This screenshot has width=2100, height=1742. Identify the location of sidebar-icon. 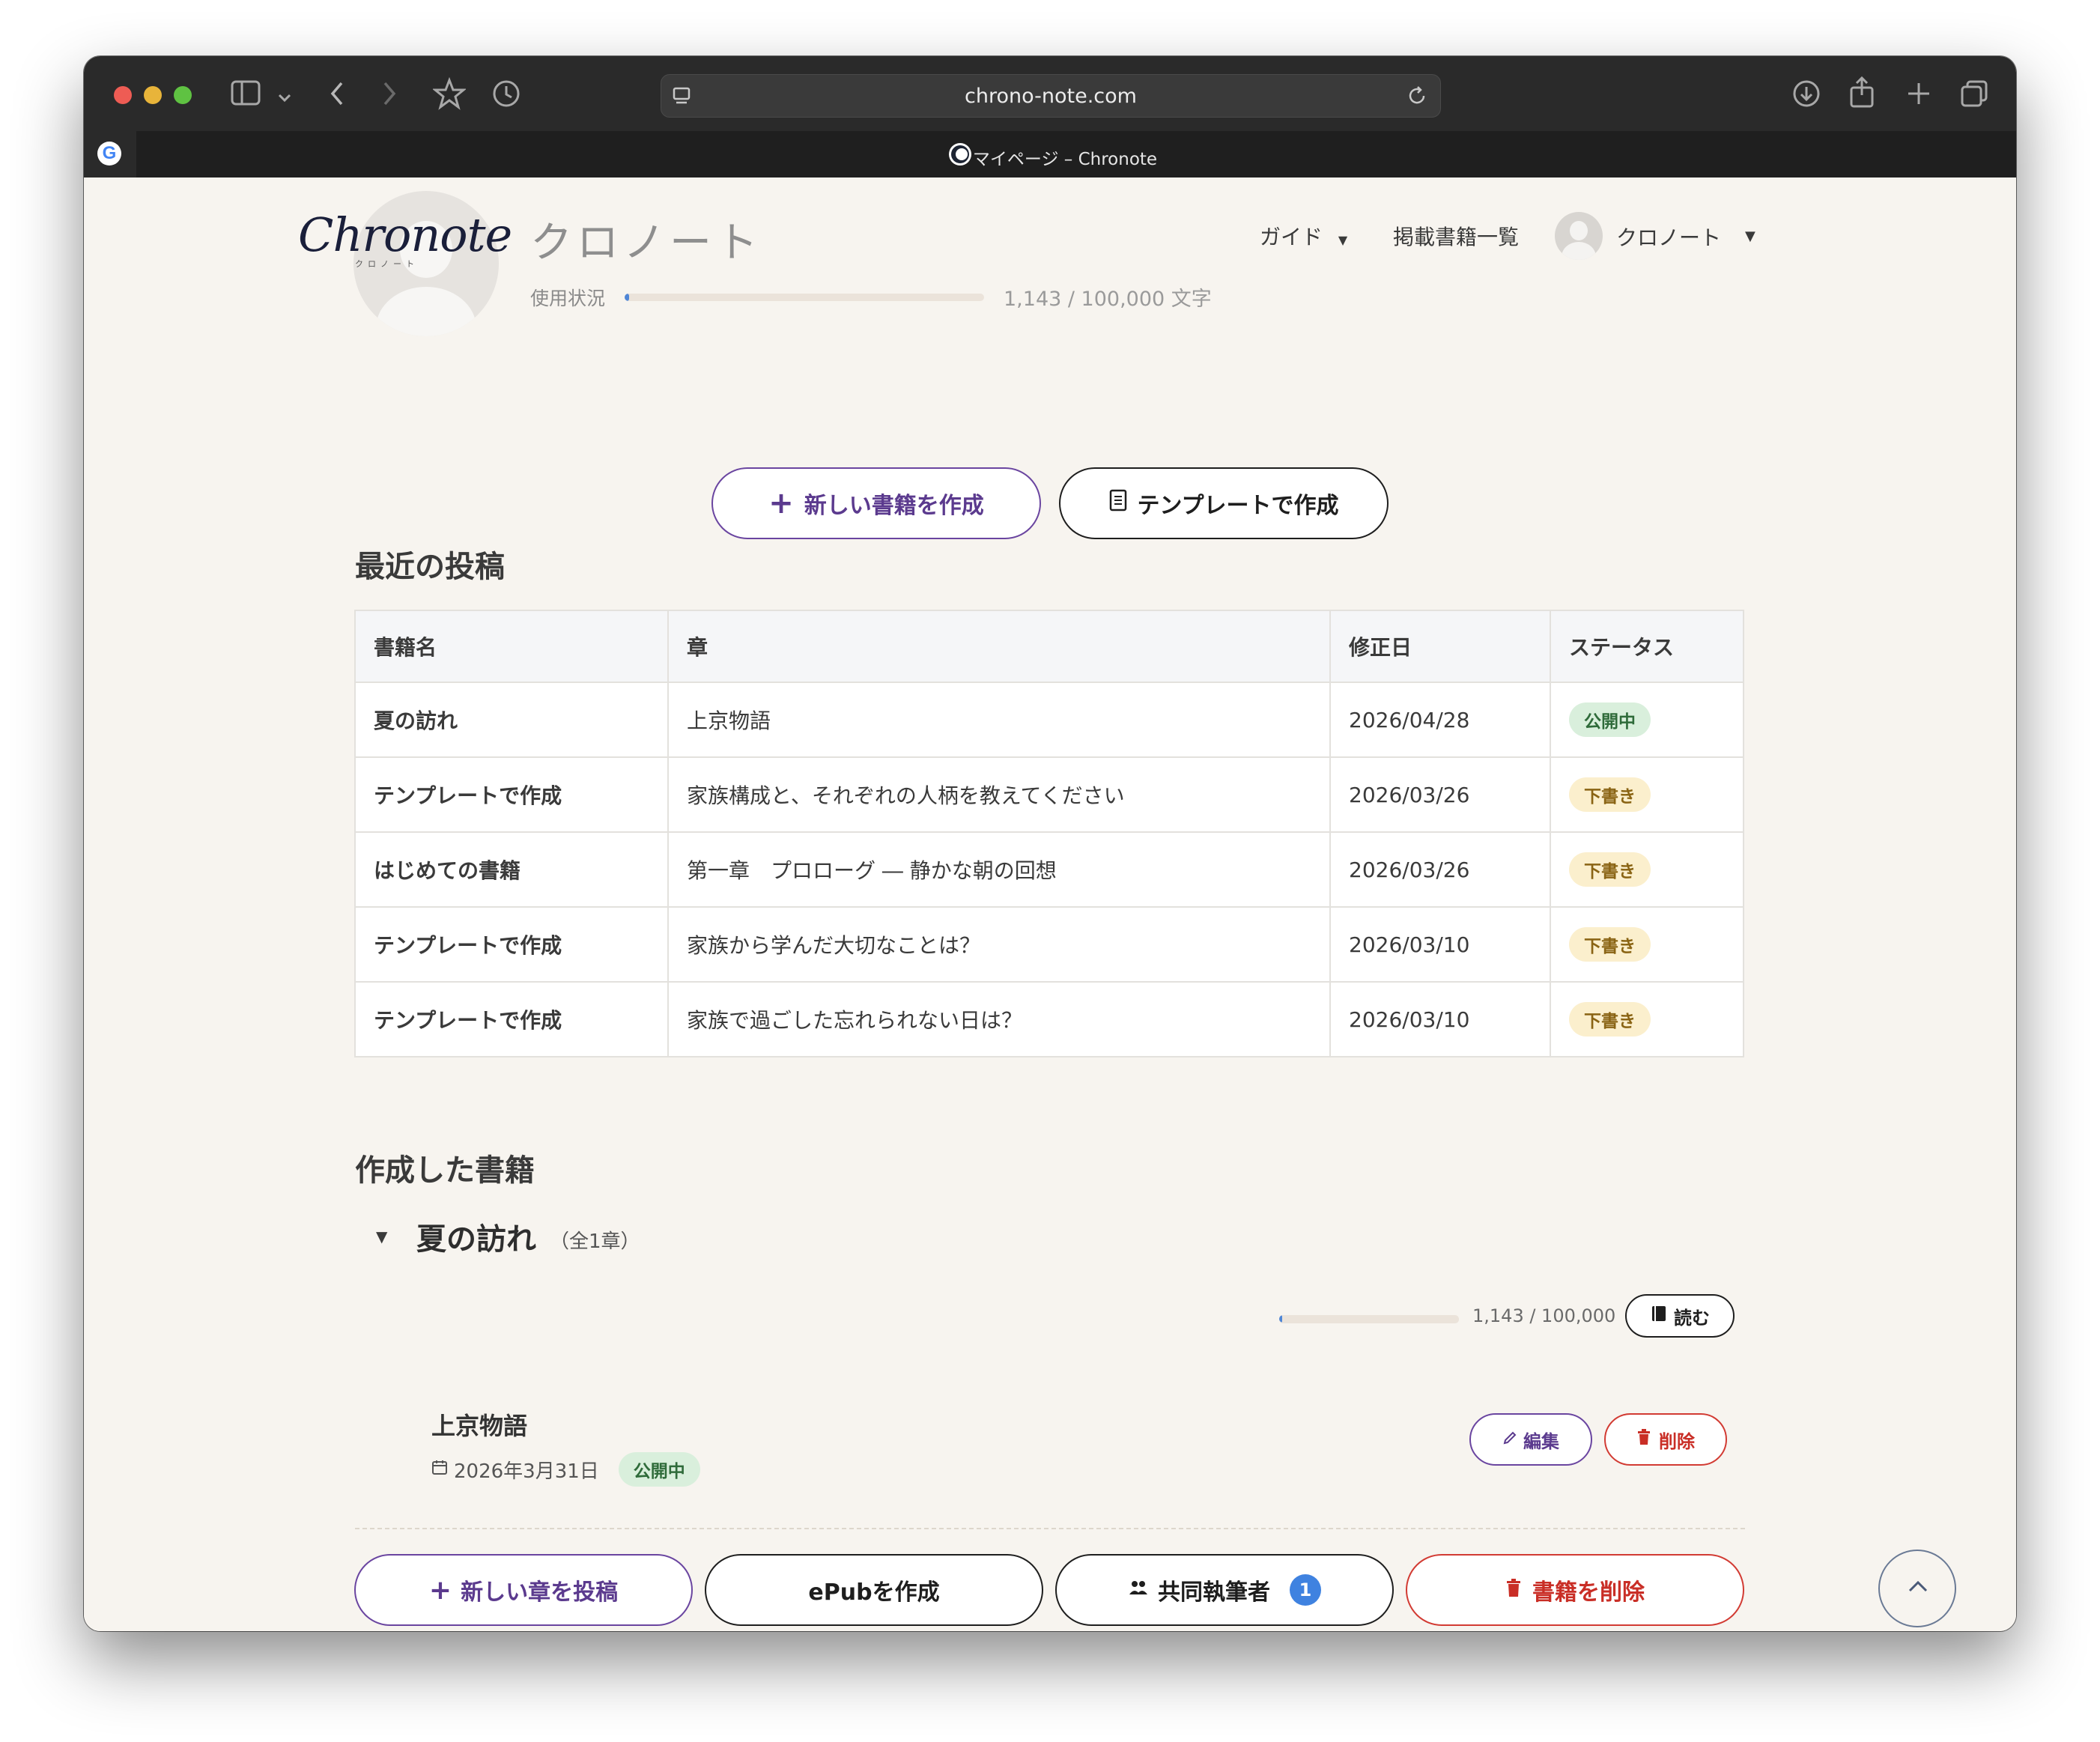
(246, 95).